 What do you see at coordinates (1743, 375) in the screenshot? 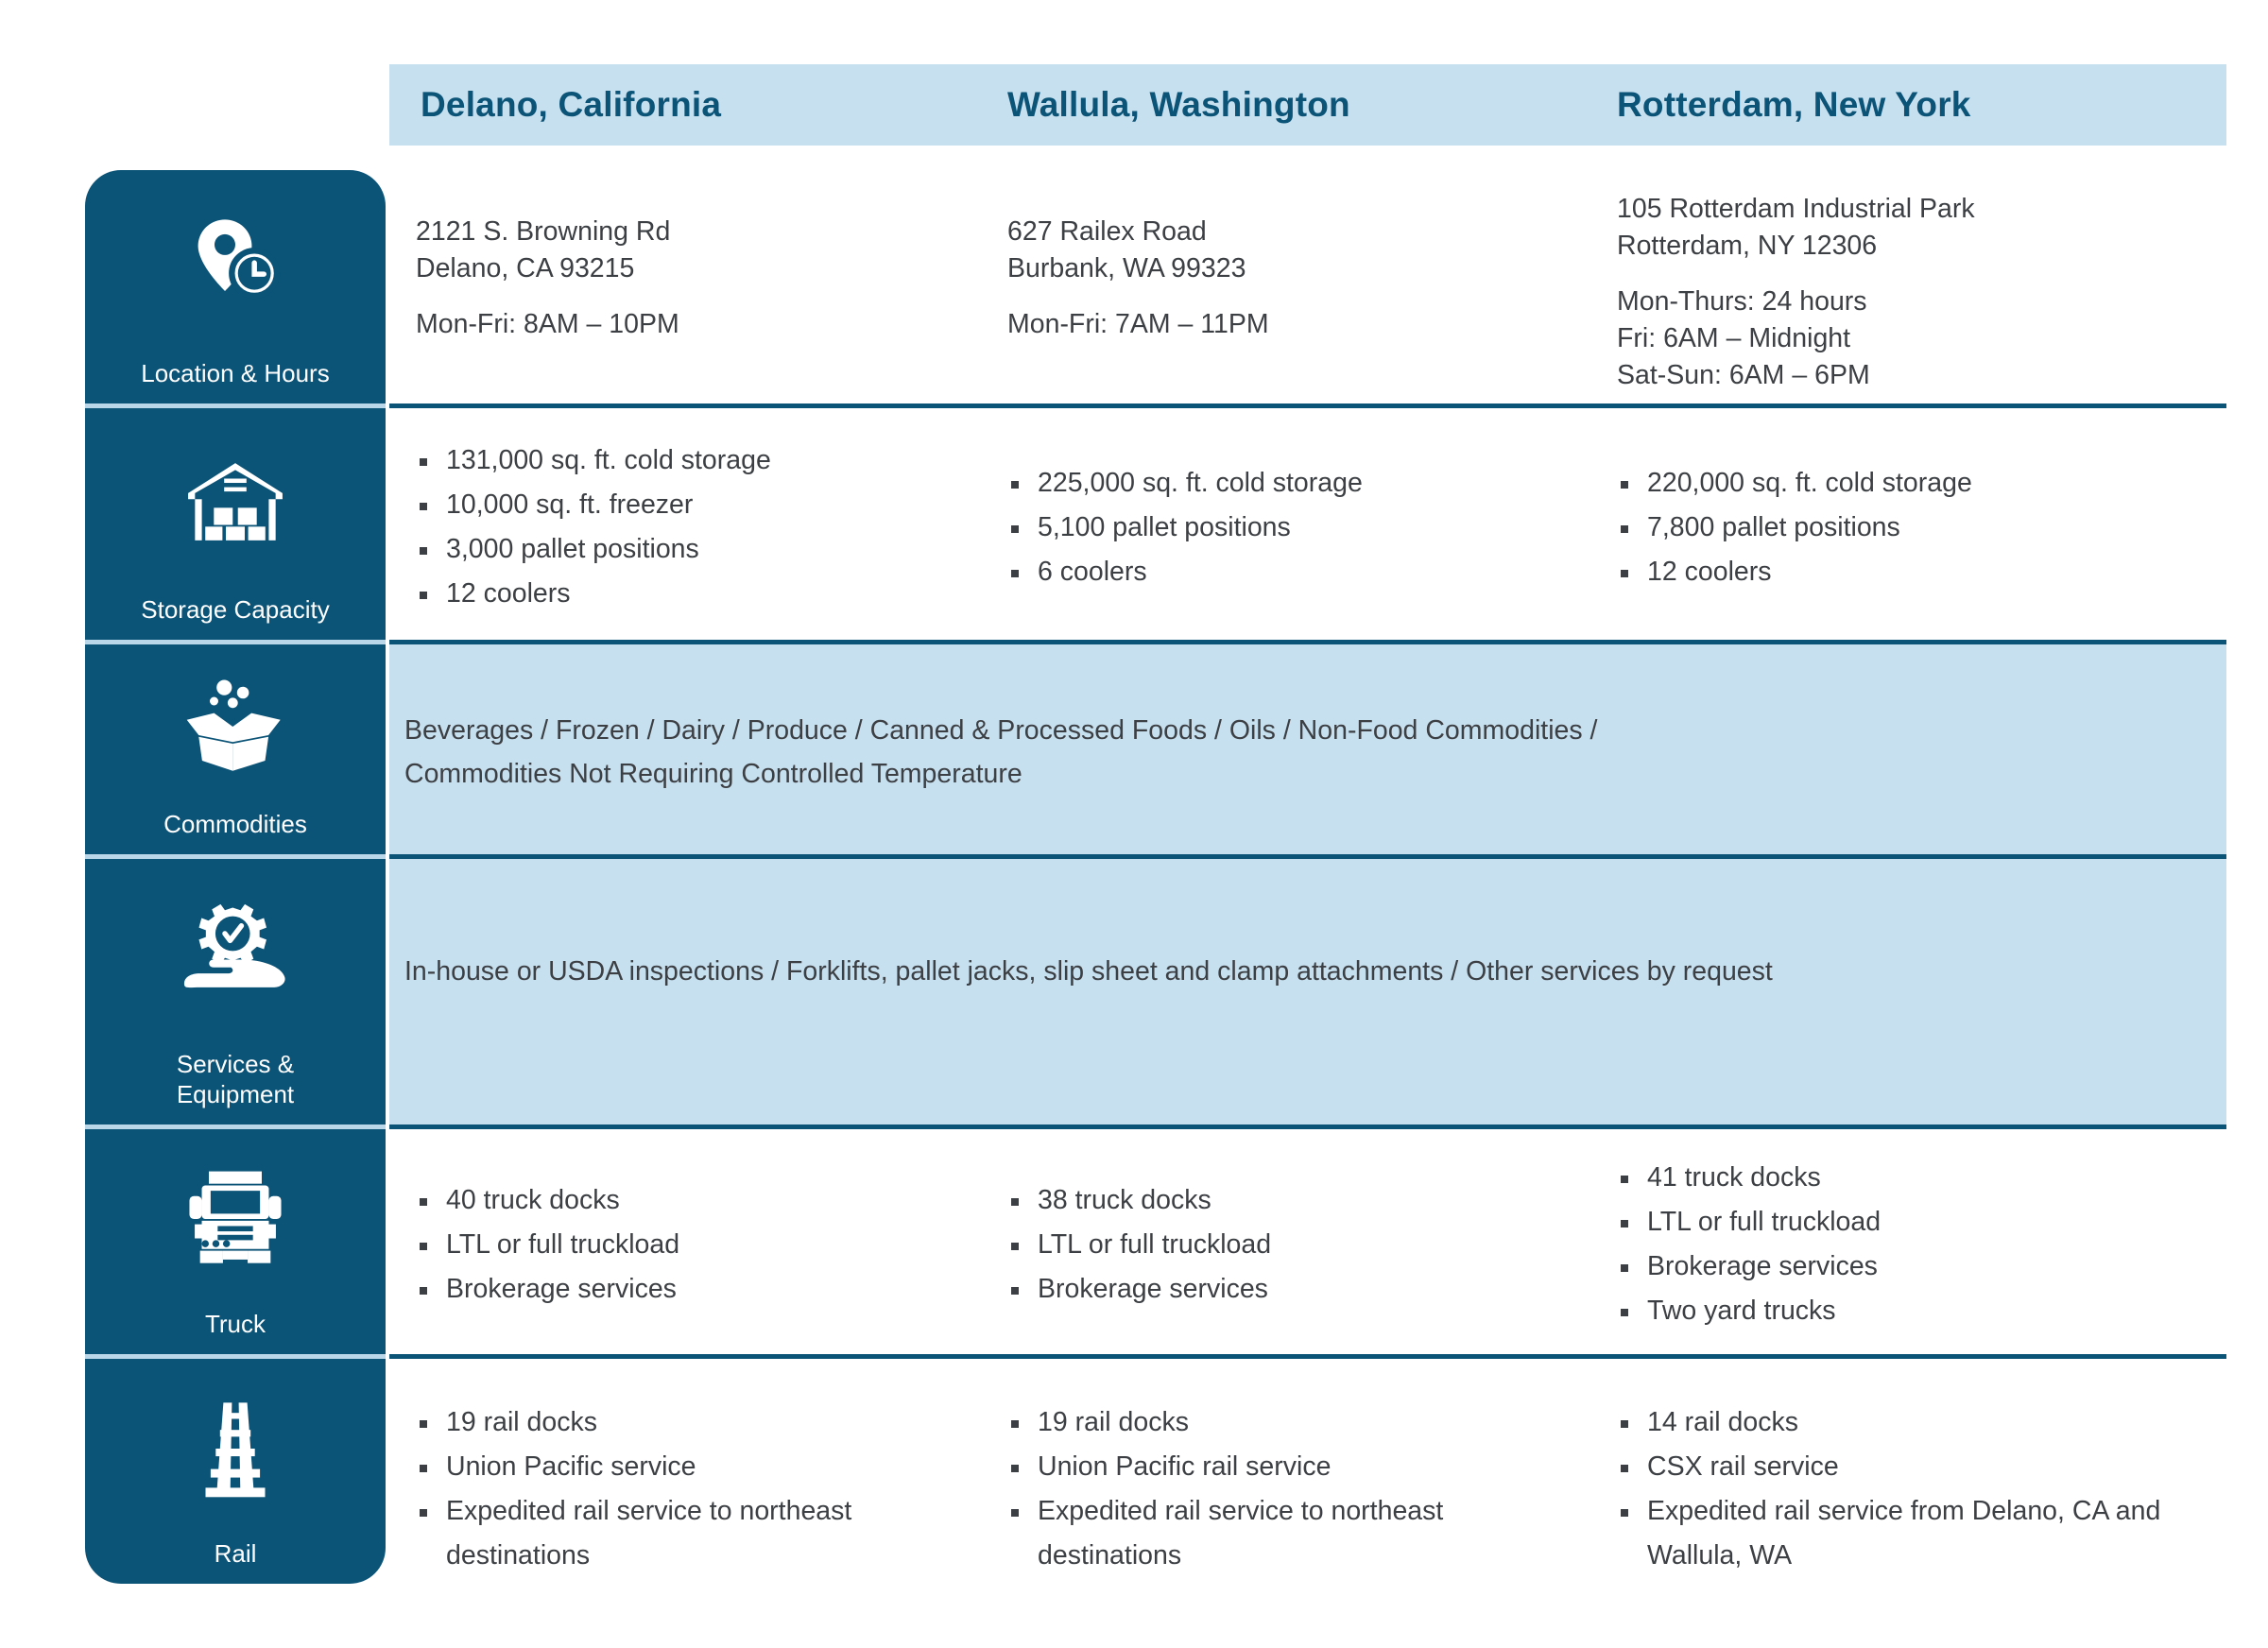
I see `hours-line: Sat-Sun: 6AM – 6PM` at bounding box center [1743, 375].